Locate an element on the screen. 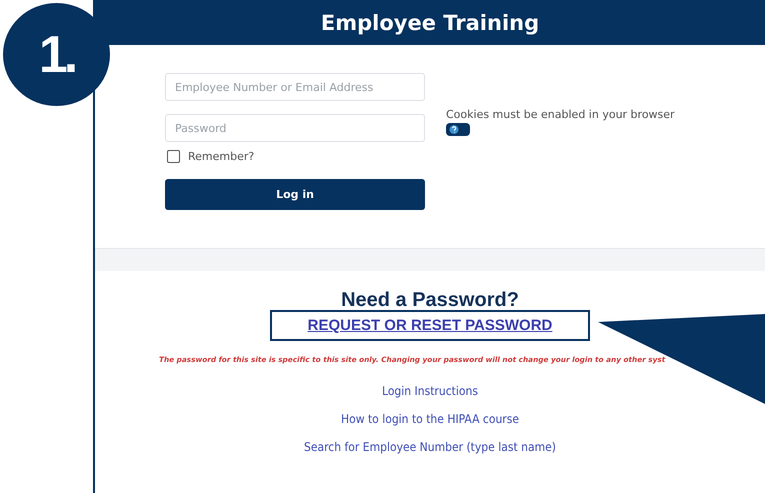  help-link: How to login to the HIPAA course is located at coordinates (430, 419).